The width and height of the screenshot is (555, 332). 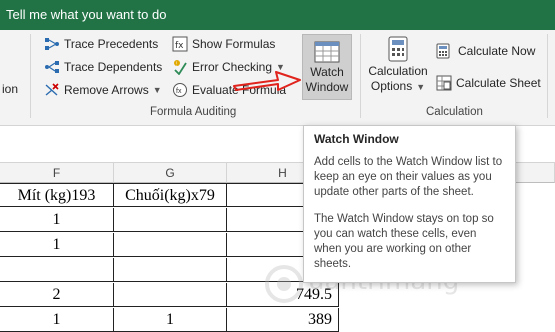 What do you see at coordinates (52, 90) in the screenshot?
I see `remove-arrows-icon` at bounding box center [52, 90].